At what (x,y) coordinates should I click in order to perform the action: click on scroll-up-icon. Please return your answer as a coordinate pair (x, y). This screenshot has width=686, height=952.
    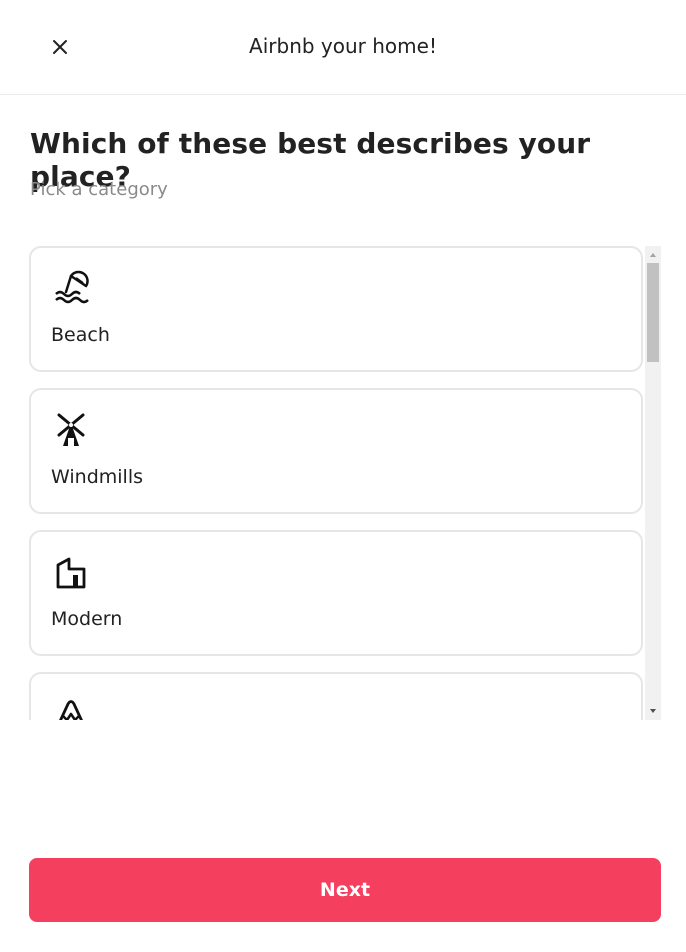
    Looking at the image, I should click on (653, 255).